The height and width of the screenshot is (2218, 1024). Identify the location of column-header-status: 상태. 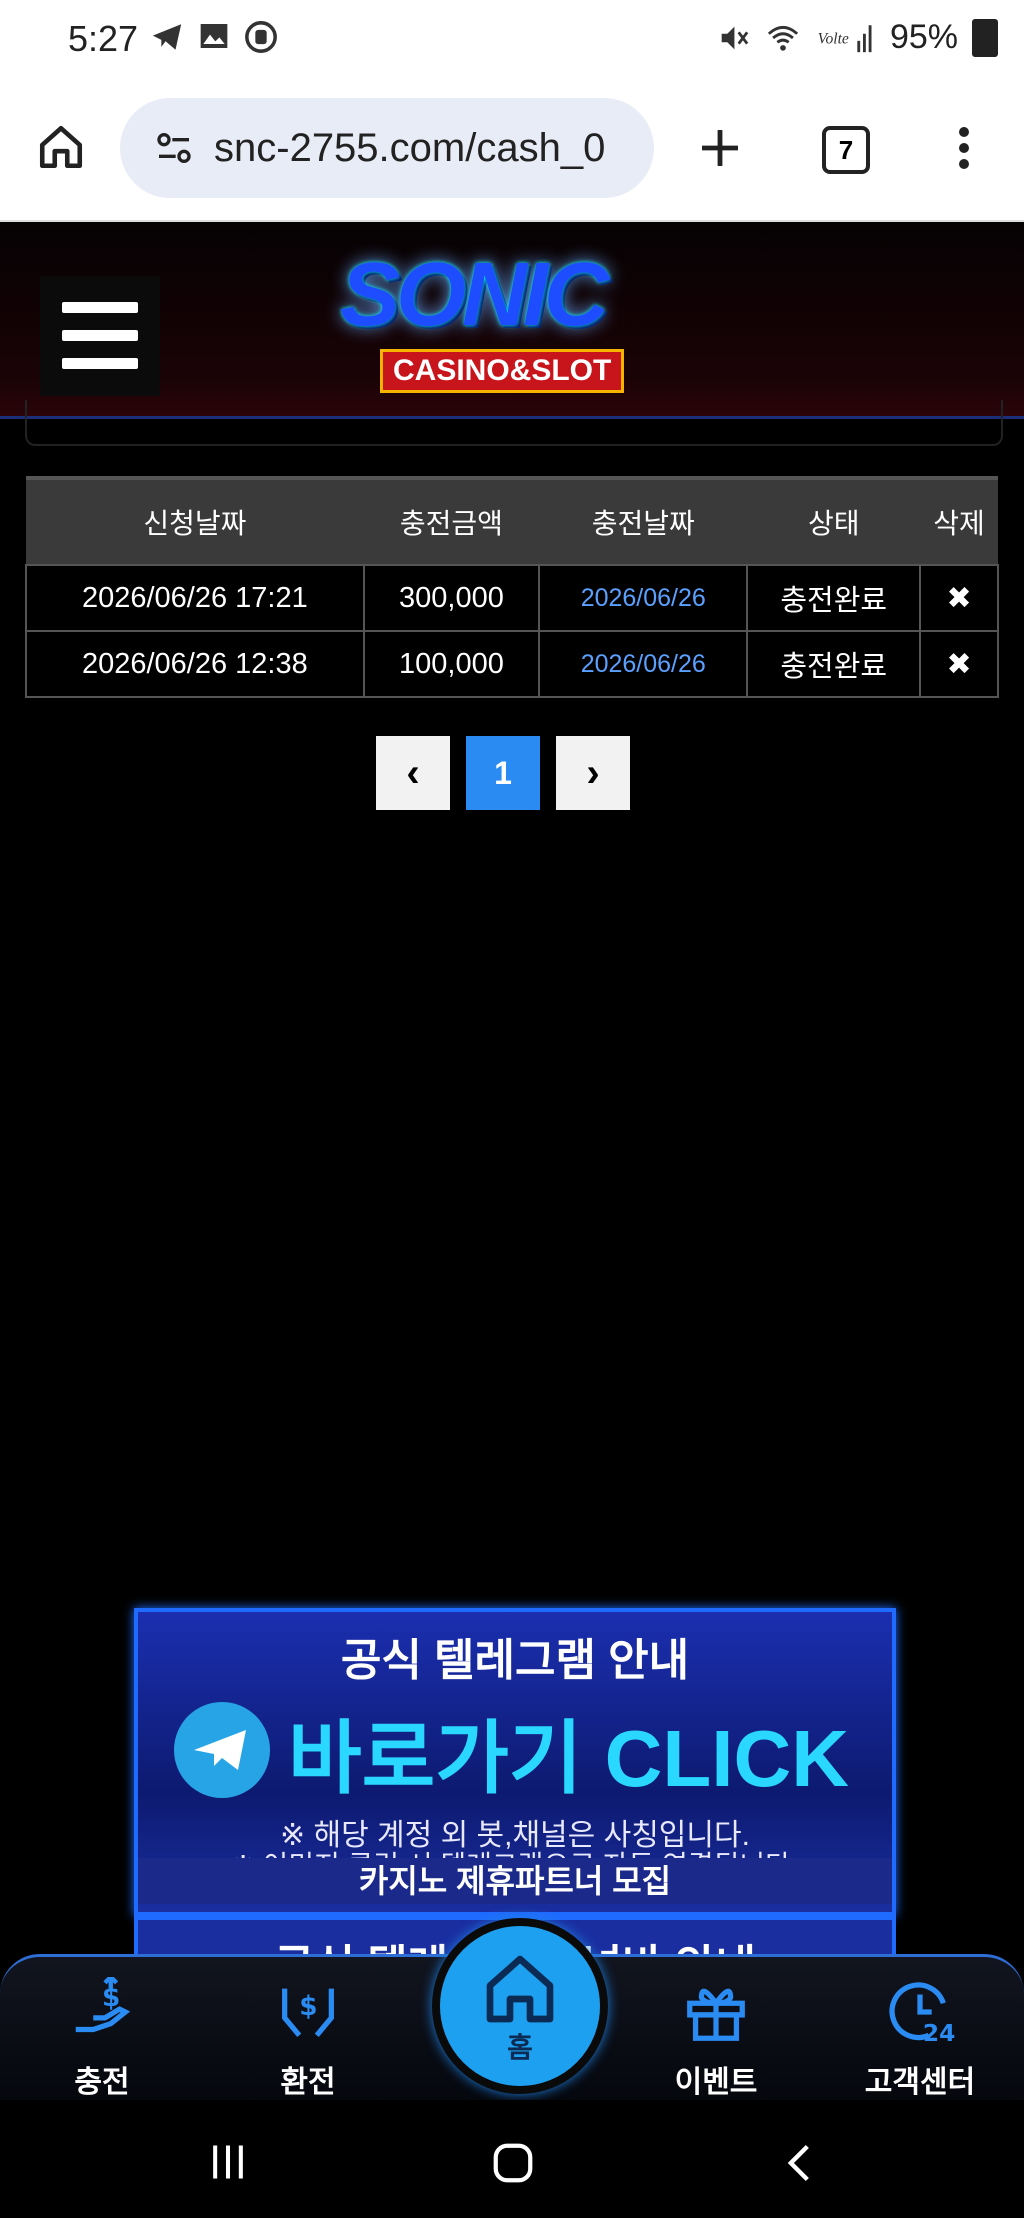
(834, 520).